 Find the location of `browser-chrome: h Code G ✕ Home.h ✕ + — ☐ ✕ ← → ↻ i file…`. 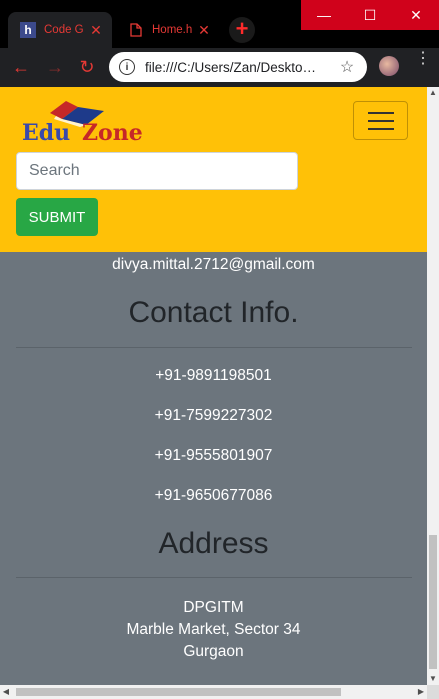

browser-chrome: h Code G ✕ Home.h ✕ + — ☐ ✕ ← → ↻ i file… is located at coordinates (219, 43).